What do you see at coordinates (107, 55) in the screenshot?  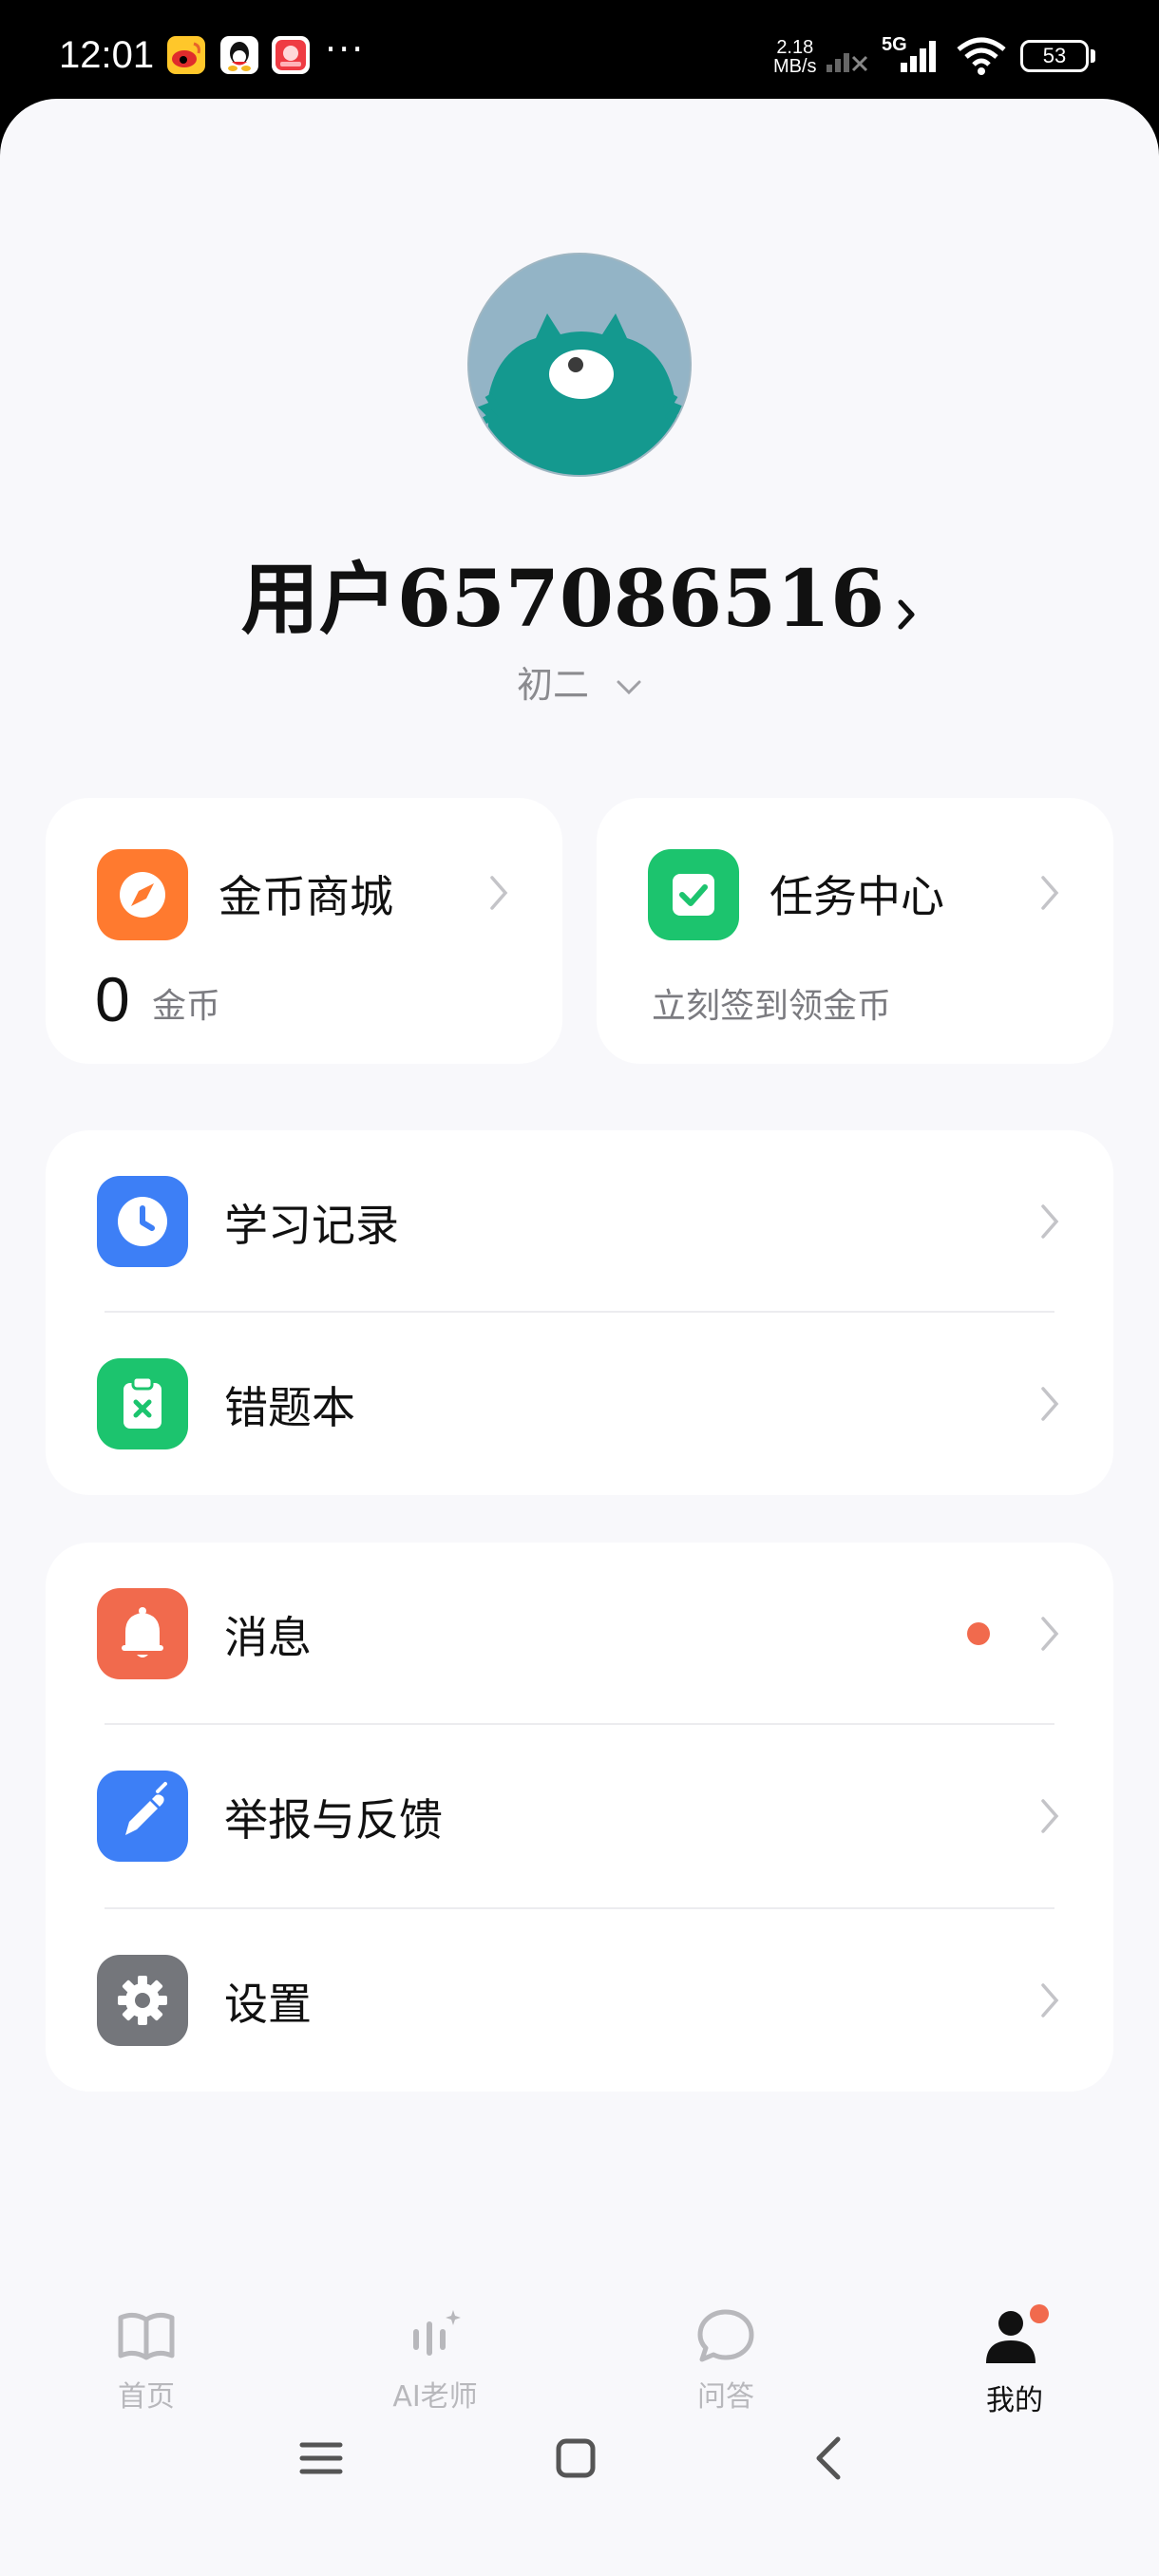 I see `status-time: 12:01` at bounding box center [107, 55].